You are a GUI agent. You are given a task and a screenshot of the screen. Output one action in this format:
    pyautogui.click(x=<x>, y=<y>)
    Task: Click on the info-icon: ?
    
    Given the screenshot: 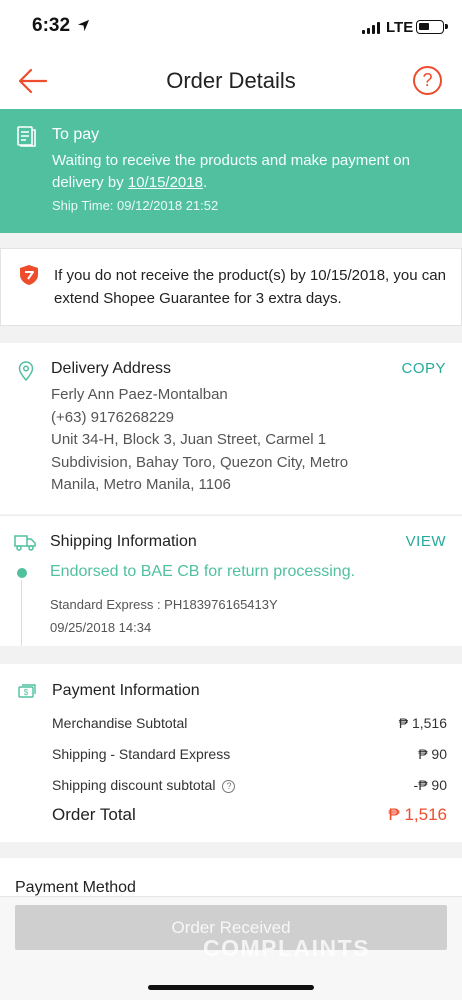 What is the action you would take?
    pyautogui.click(x=229, y=786)
    